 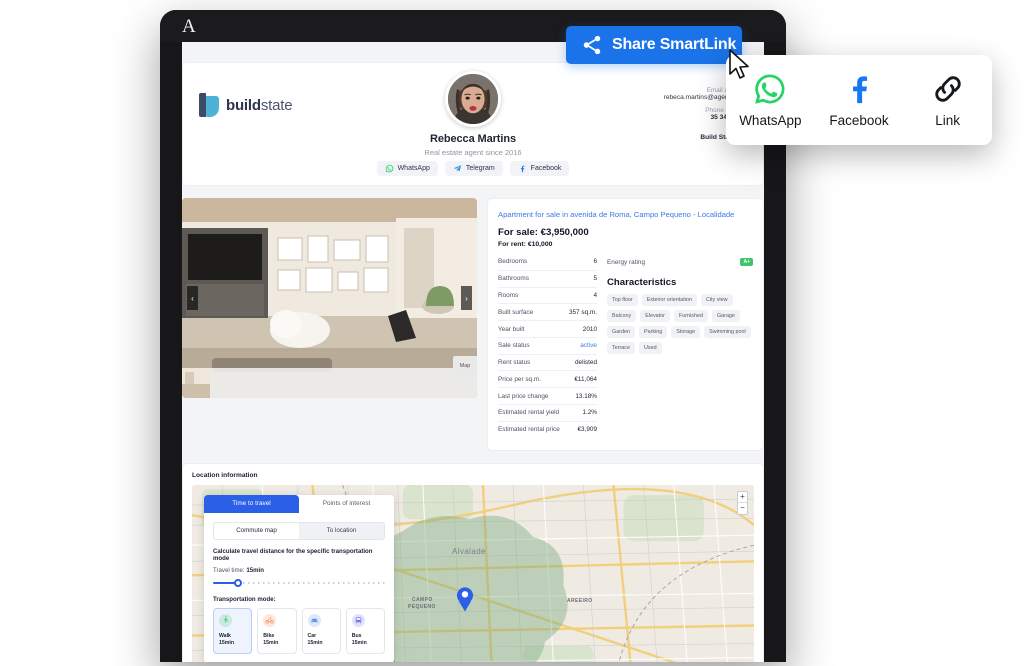 I want to click on gallery-thumbnails, so click(x=329, y=383).